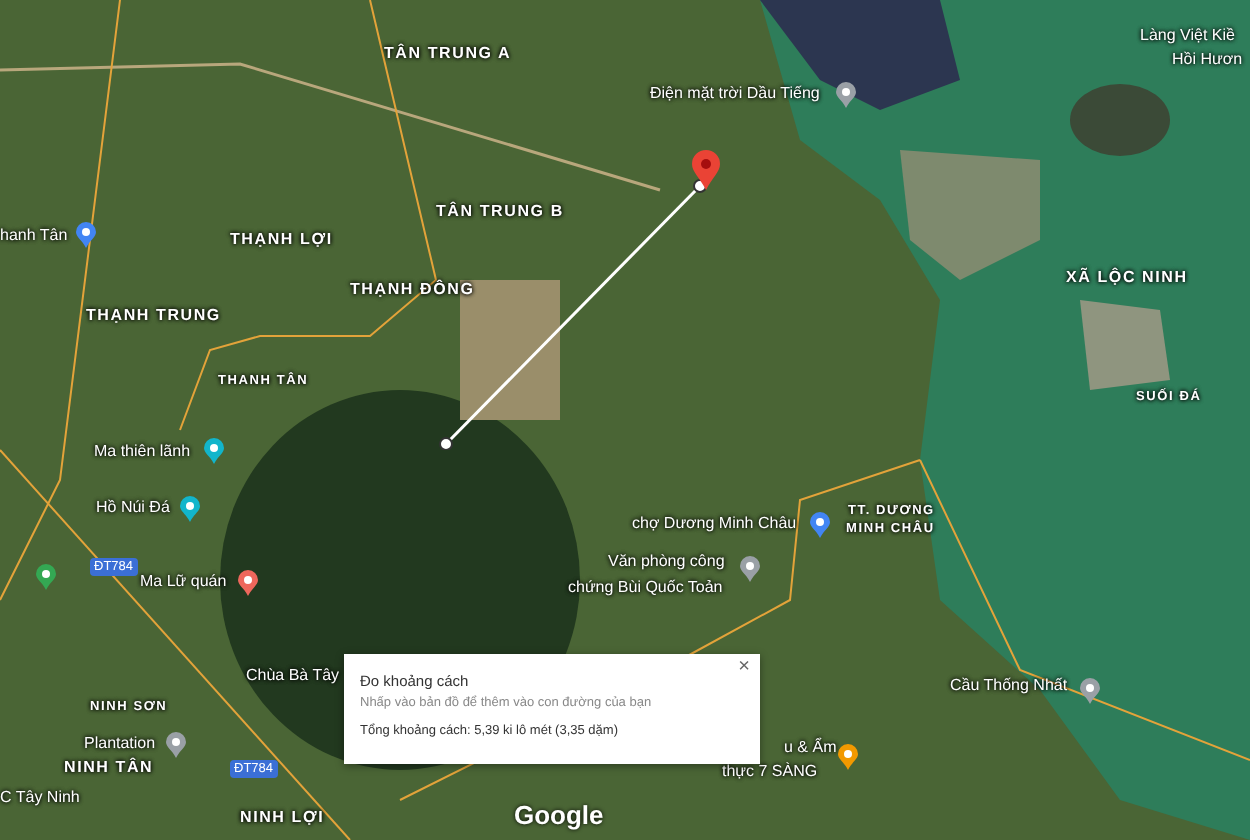  I want to click on map-label: THẠNH TRUNG, so click(153, 315).